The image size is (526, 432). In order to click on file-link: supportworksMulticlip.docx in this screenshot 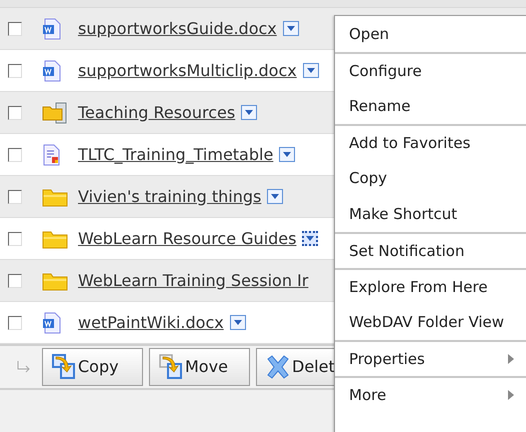, I will do `click(187, 70)`.